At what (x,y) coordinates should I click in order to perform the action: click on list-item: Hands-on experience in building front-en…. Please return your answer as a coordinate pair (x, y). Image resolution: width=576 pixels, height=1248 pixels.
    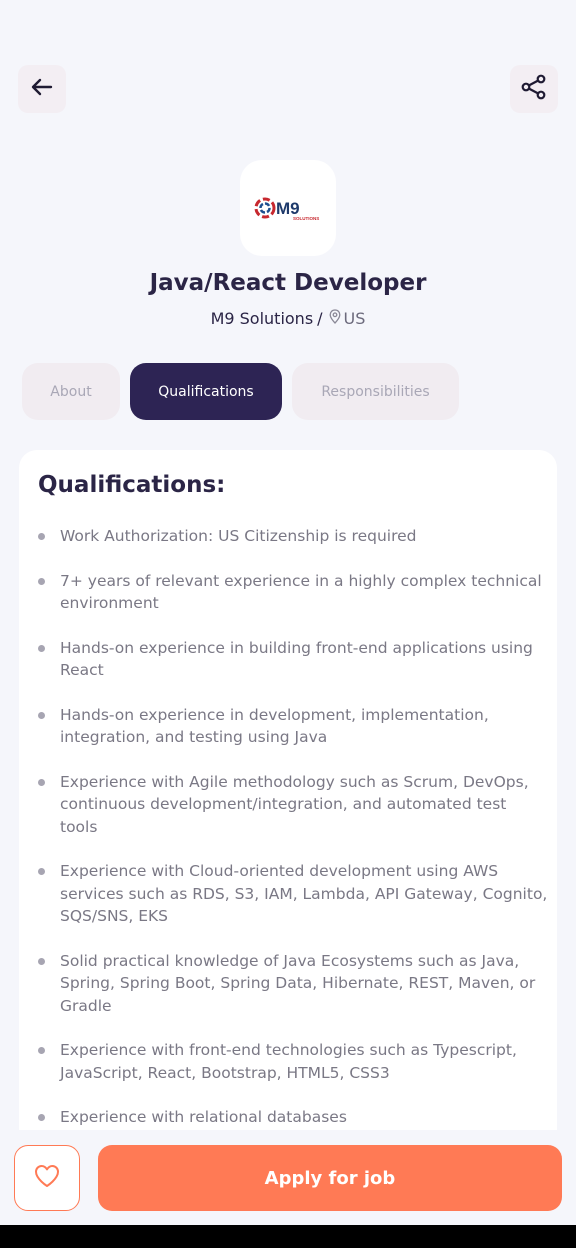
    Looking at the image, I should click on (293, 659).